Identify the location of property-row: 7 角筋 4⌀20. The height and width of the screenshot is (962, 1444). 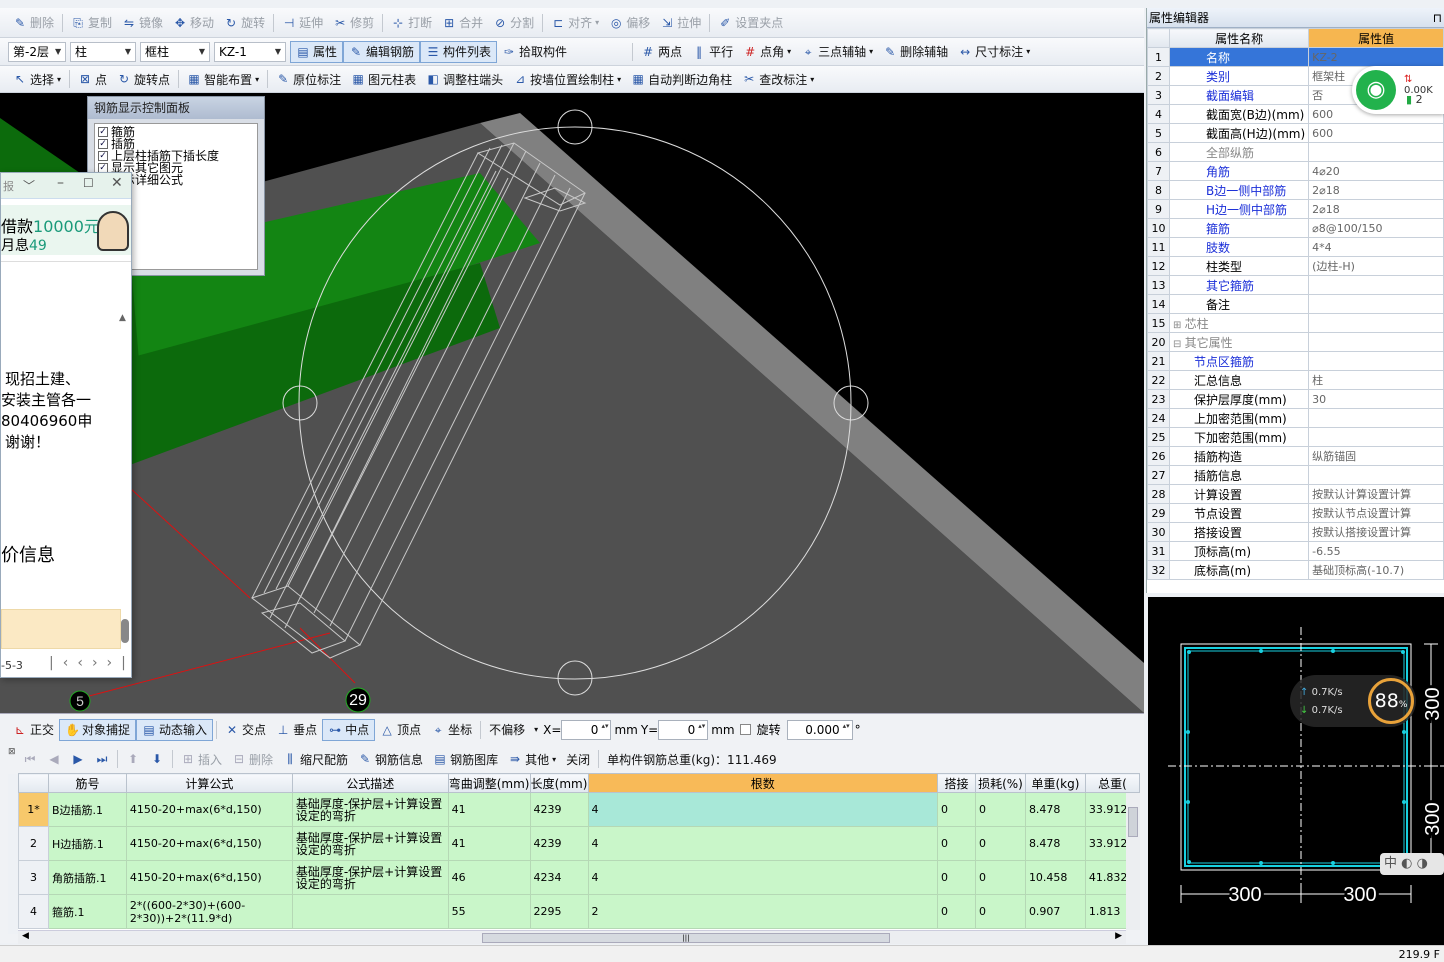
(1295, 171).